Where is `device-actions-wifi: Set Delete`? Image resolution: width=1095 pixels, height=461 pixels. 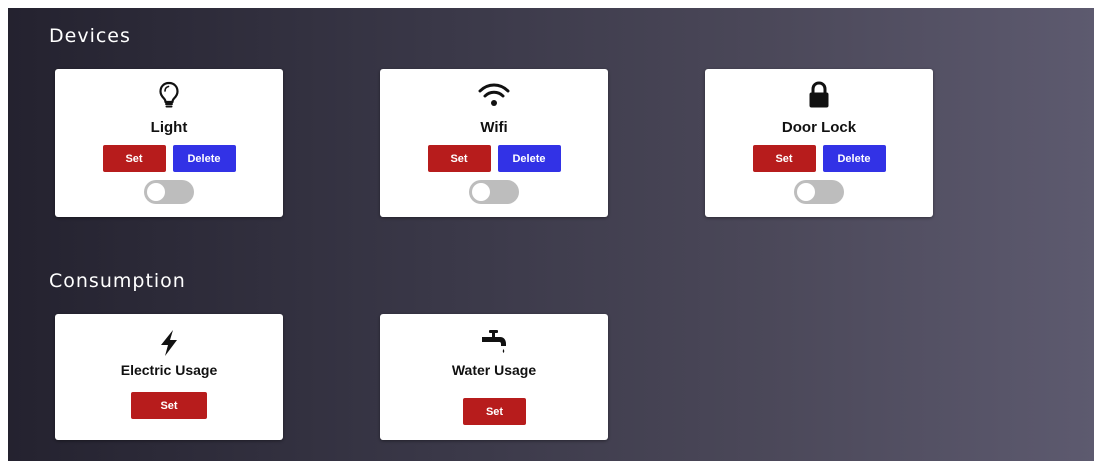
device-actions-wifi: Set Delete is located at coordinates (494, 158).